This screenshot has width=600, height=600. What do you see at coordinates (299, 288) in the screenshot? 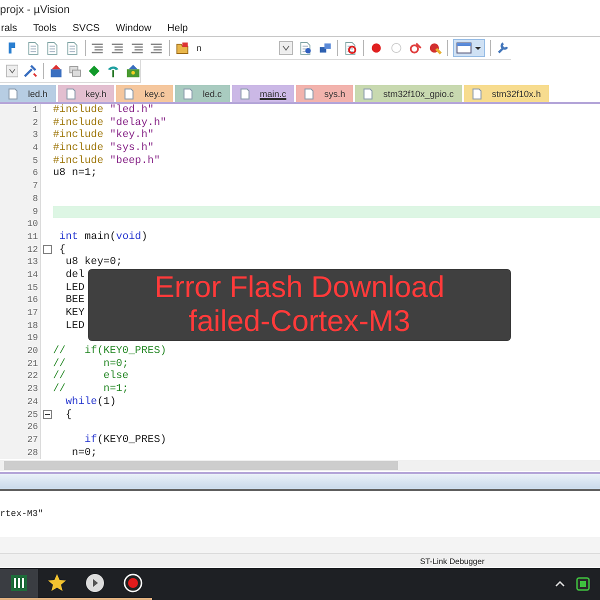
I see `error-caption: Error Flash Download` at bounding box center [299, 288].